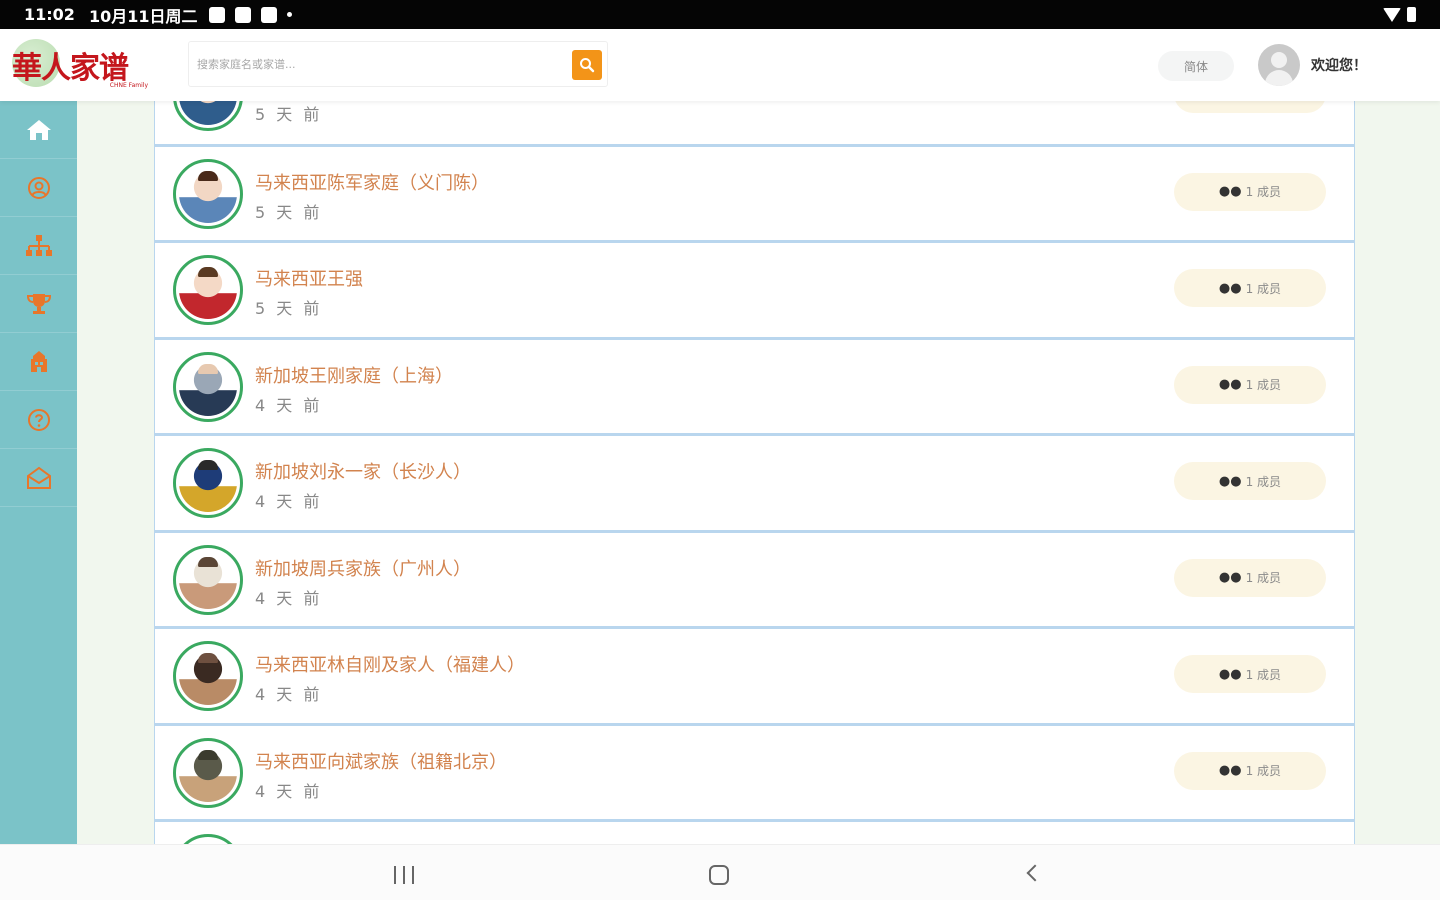 This screenshot has height=900, width=1440. Describe the element at coordinates (70, 68) in the screenshot. I see `logo-text: 華人家谱` at that location.